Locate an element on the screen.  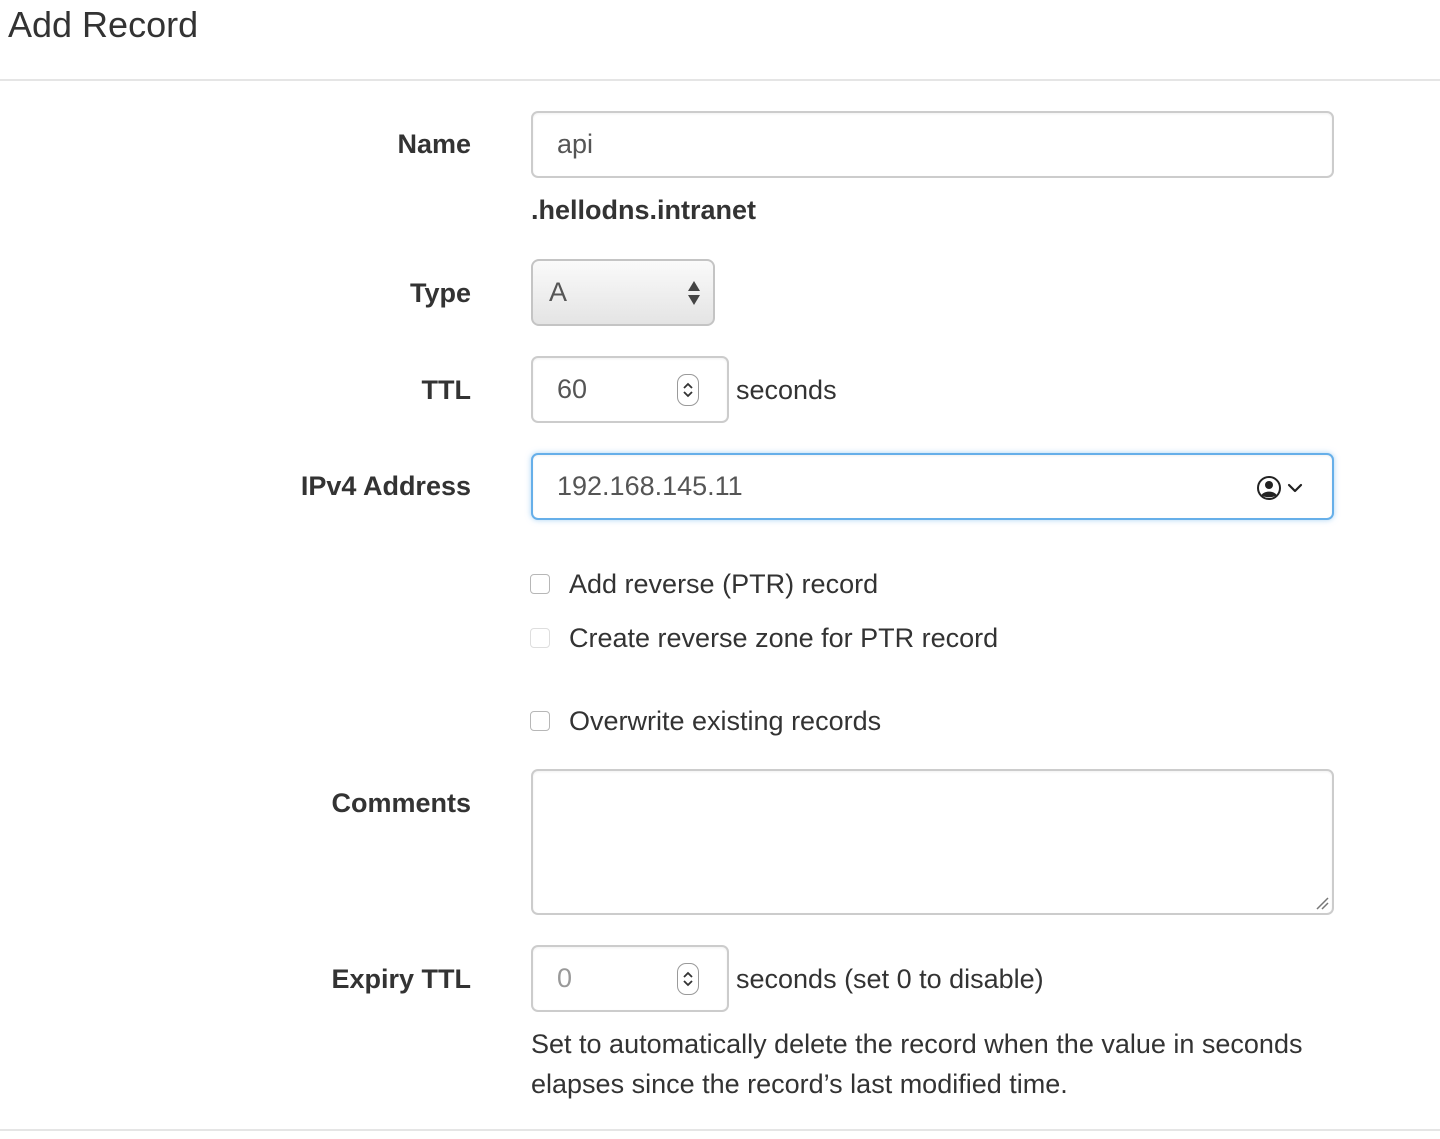
type-select-value: A is located at coordinates (558, 292).